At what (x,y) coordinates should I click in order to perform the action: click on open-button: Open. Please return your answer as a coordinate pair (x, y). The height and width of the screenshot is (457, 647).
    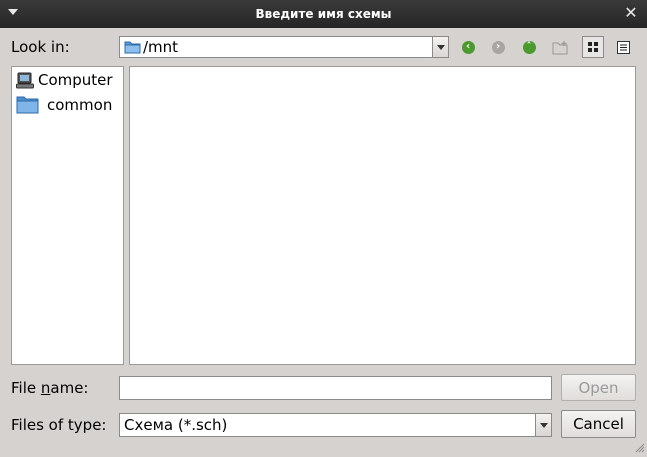
    Looking at the image, I should click on (598, 387).